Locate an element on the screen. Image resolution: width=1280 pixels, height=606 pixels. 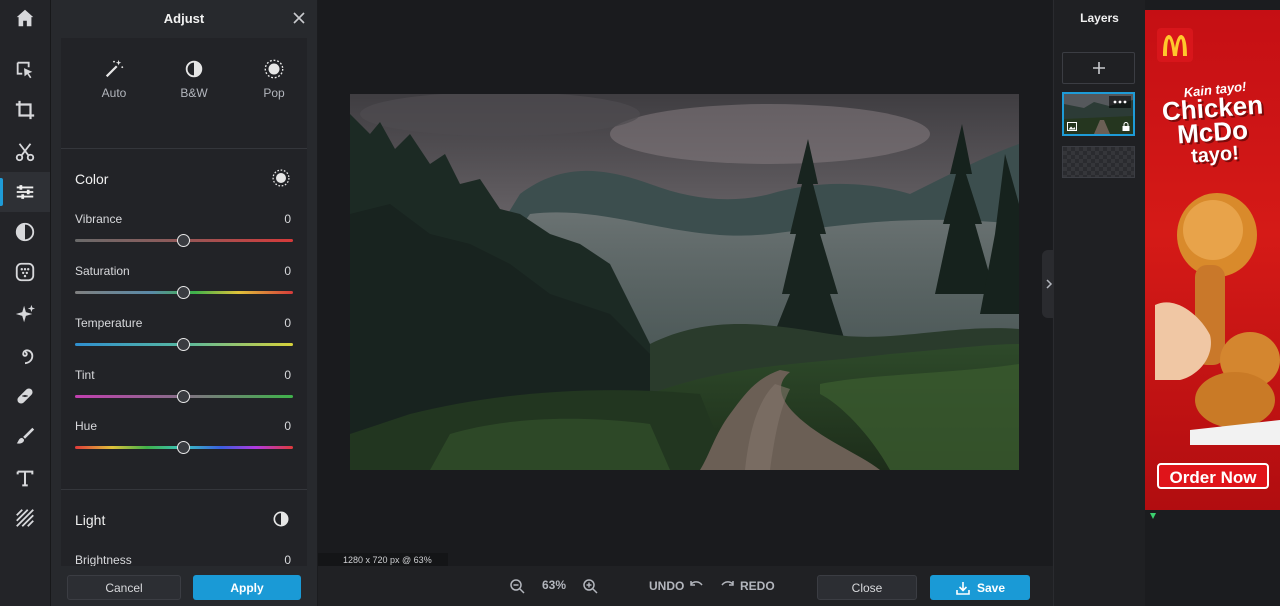
panel-footer: Cancel Apply is located at coordinates (184, 587).